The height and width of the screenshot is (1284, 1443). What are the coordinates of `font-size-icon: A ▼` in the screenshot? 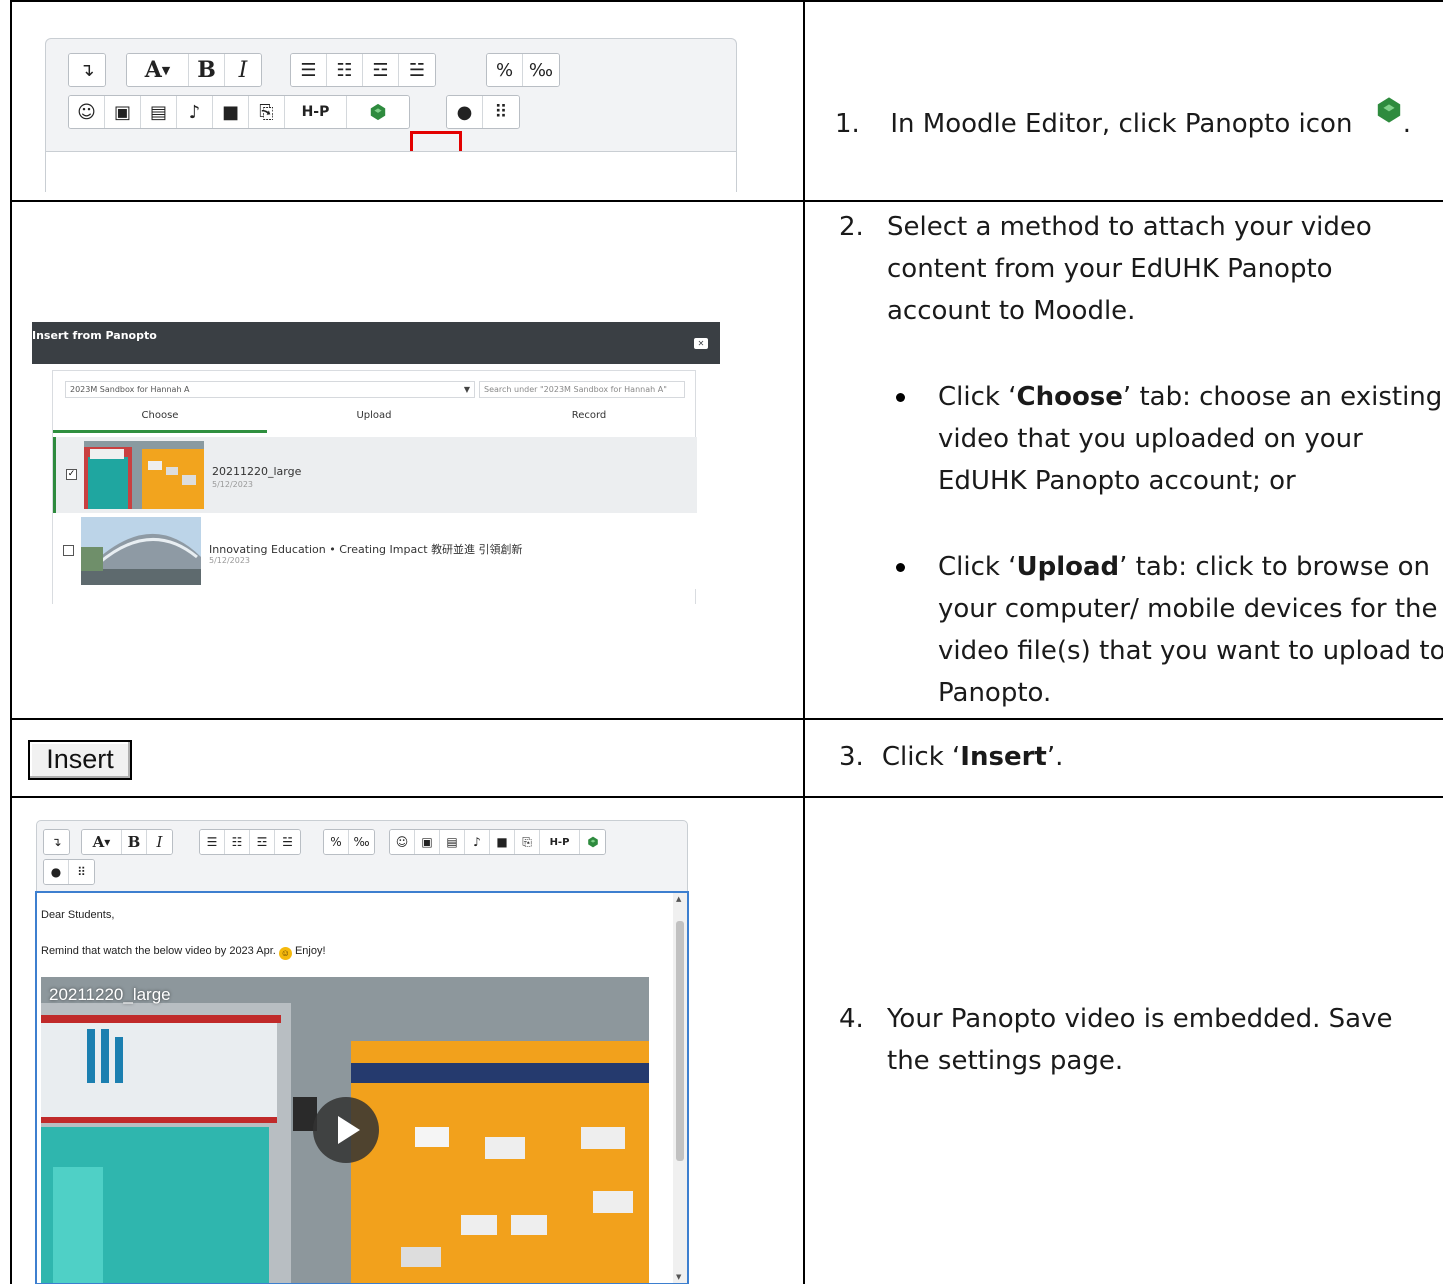 It's located at (158, 70).